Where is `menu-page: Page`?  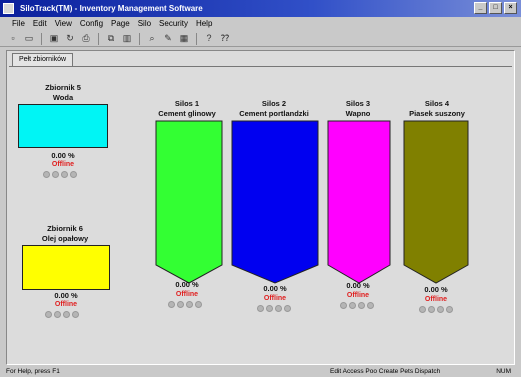
menu-page: Page is located at coordinates (120, 24).